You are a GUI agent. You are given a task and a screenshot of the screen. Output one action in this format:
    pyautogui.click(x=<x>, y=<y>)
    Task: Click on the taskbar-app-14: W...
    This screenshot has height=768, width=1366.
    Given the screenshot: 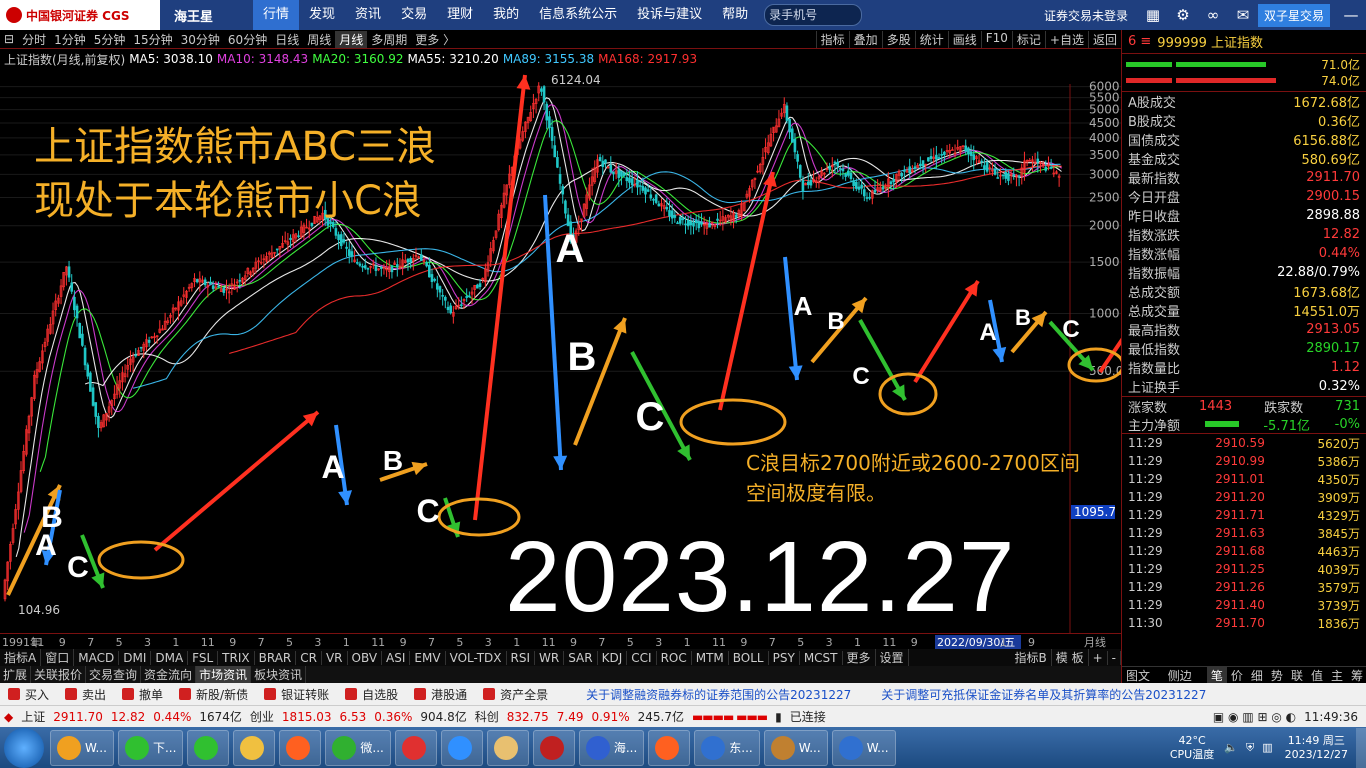 What is the action you would take?
    pyautogui.click(x=863, y=747)
    